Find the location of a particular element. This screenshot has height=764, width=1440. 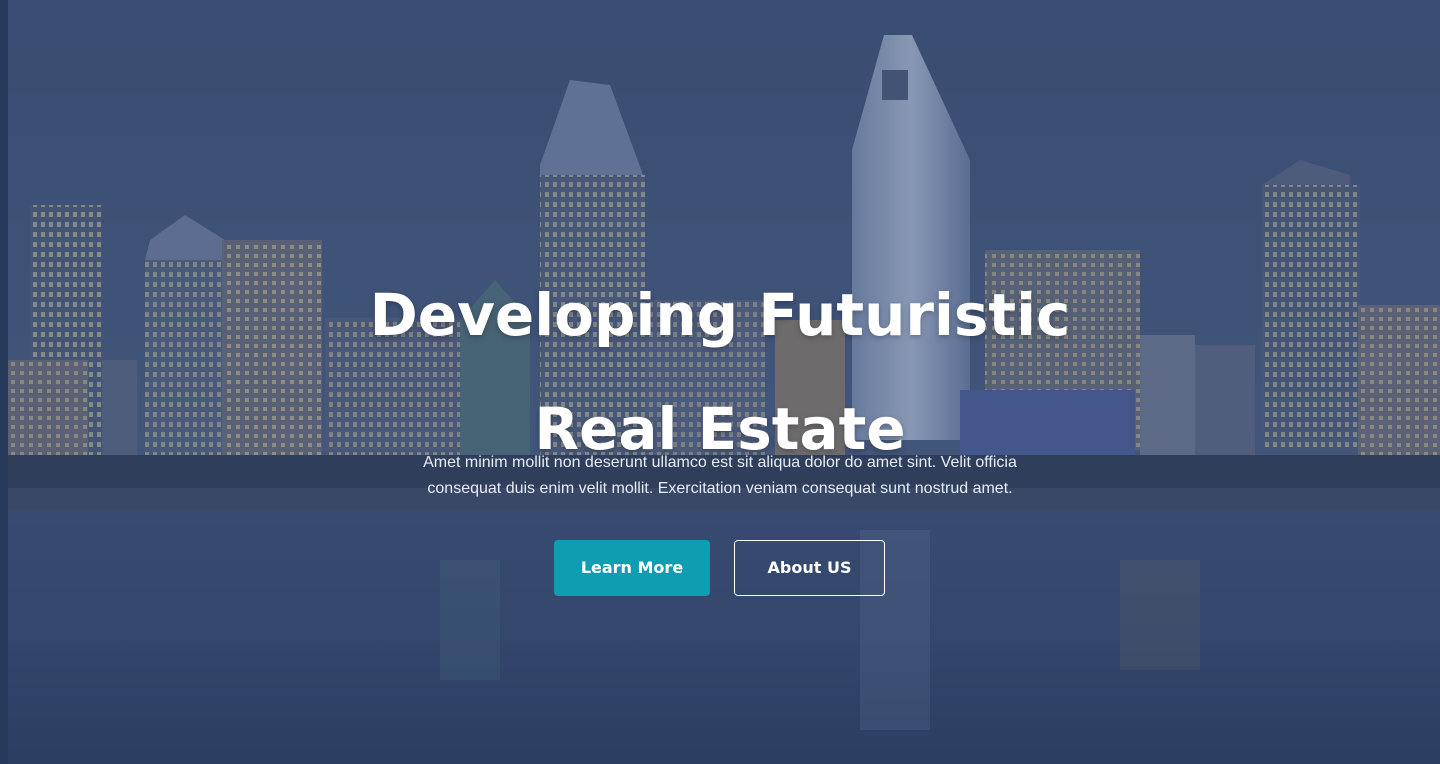

hero-headline-line-1: Developing Futuristic is located at coordinates (720, 315).